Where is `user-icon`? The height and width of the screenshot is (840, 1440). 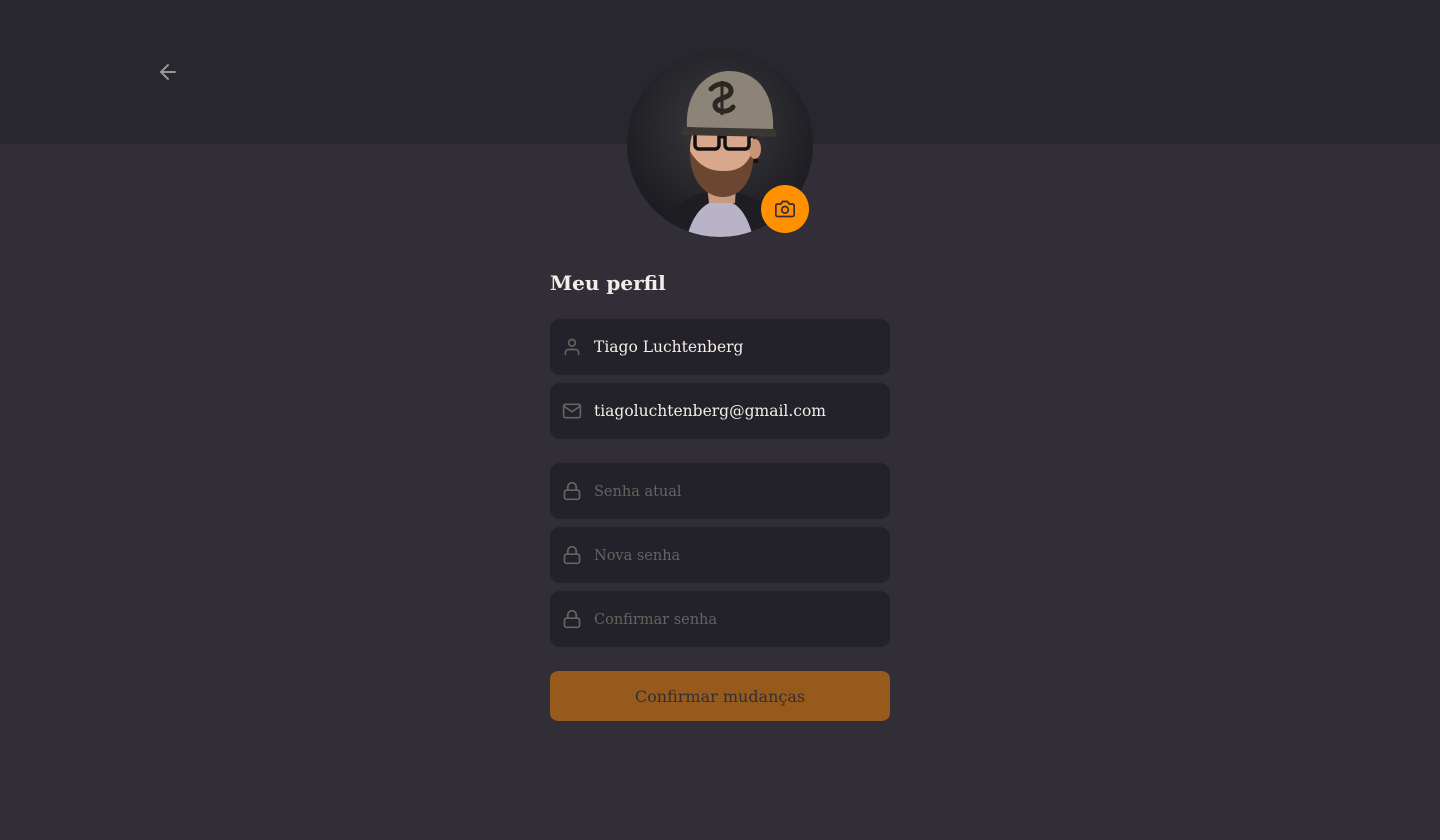 user-icon is located at coordinates (572, 347).